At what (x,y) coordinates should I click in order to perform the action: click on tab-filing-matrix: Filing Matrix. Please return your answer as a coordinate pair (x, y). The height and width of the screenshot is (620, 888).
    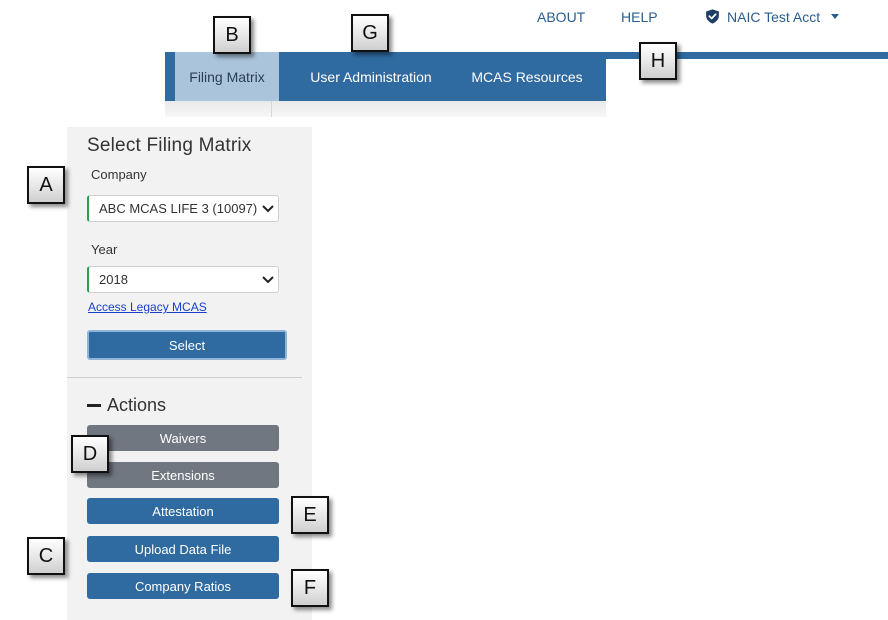
    Looking at the image, I should click on (227, 76).